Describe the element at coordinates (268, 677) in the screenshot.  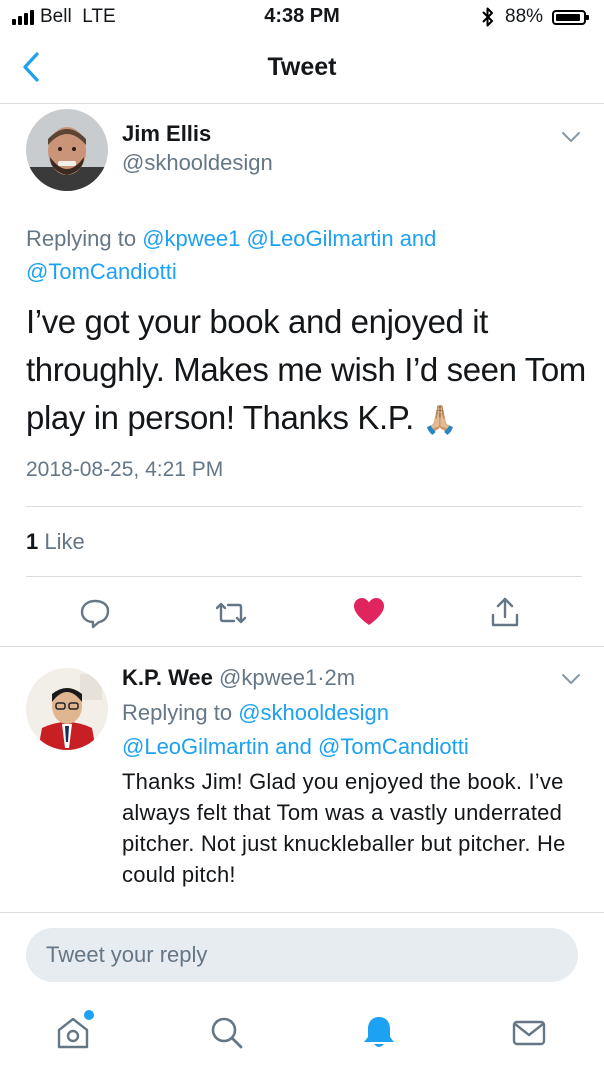
I see `reply-author-handle: @kpwee1` at that location.